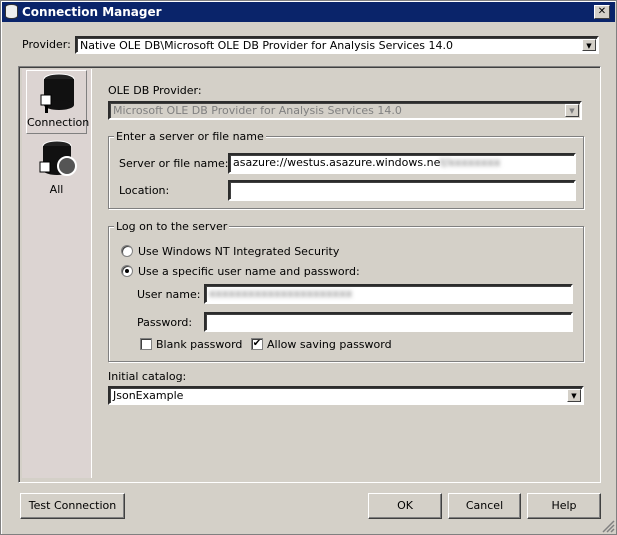  Describe the element at coordinates (174, 163) in the screenshot. I see `server-label: Server or file name:` at that location.